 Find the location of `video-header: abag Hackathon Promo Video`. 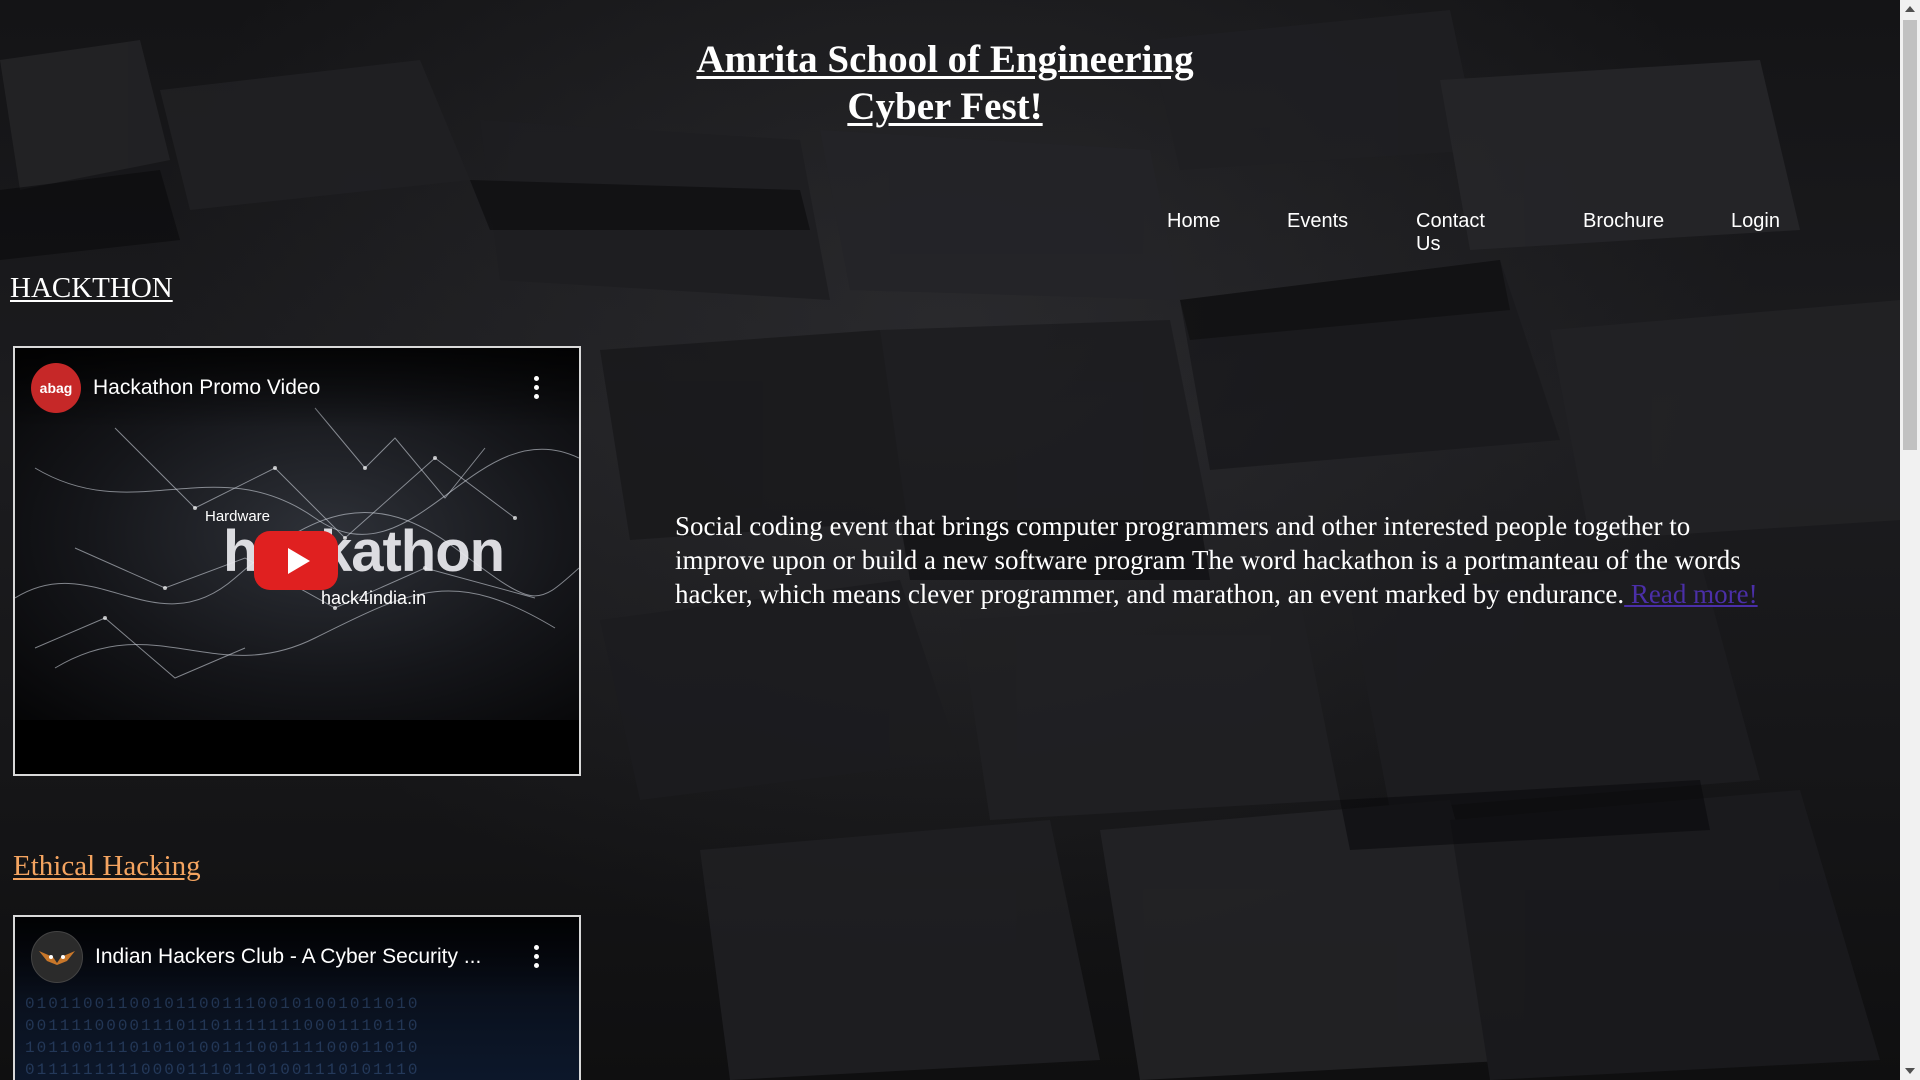

video-header: abag Hackathon Promo Video is located at coordinates (297, 388).